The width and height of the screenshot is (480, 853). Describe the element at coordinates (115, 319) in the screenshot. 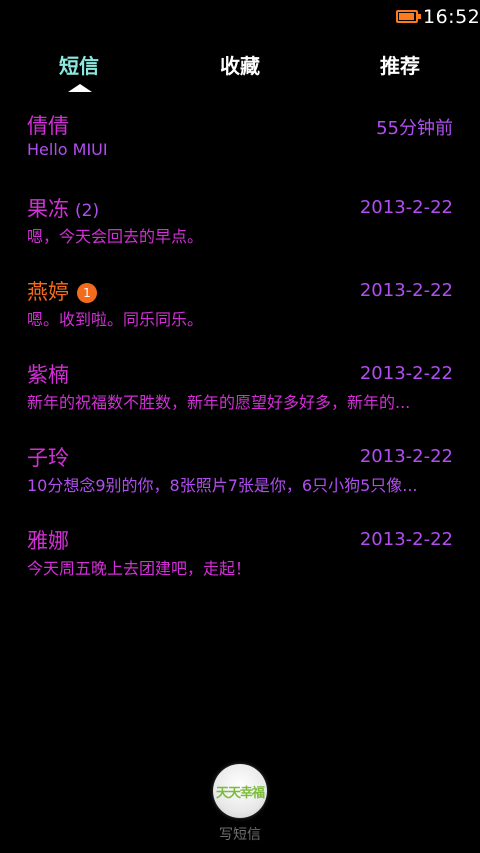

I see `message-preview: 嗯。收到啦。同乐同乐。` at that location.